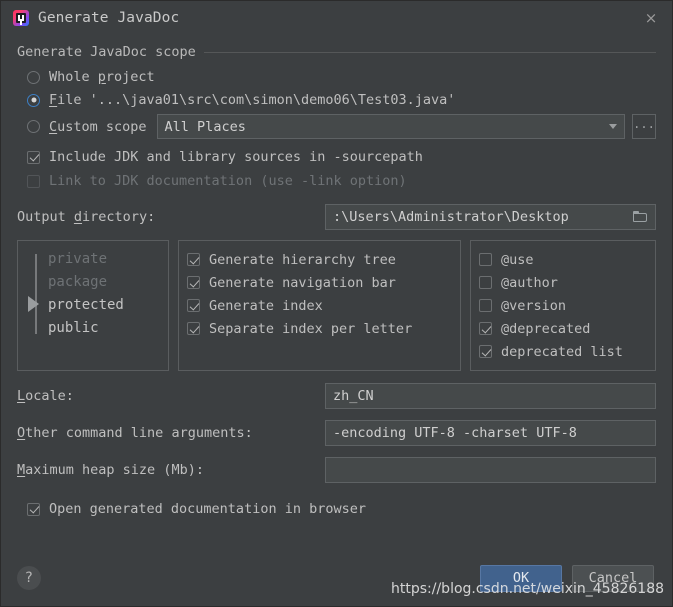 This screenshot has height=607, width=673. Describe the element at coordinates (266, 305) in the screenshot. I see `checkbox-generate-index-label: Generate index` at that location.